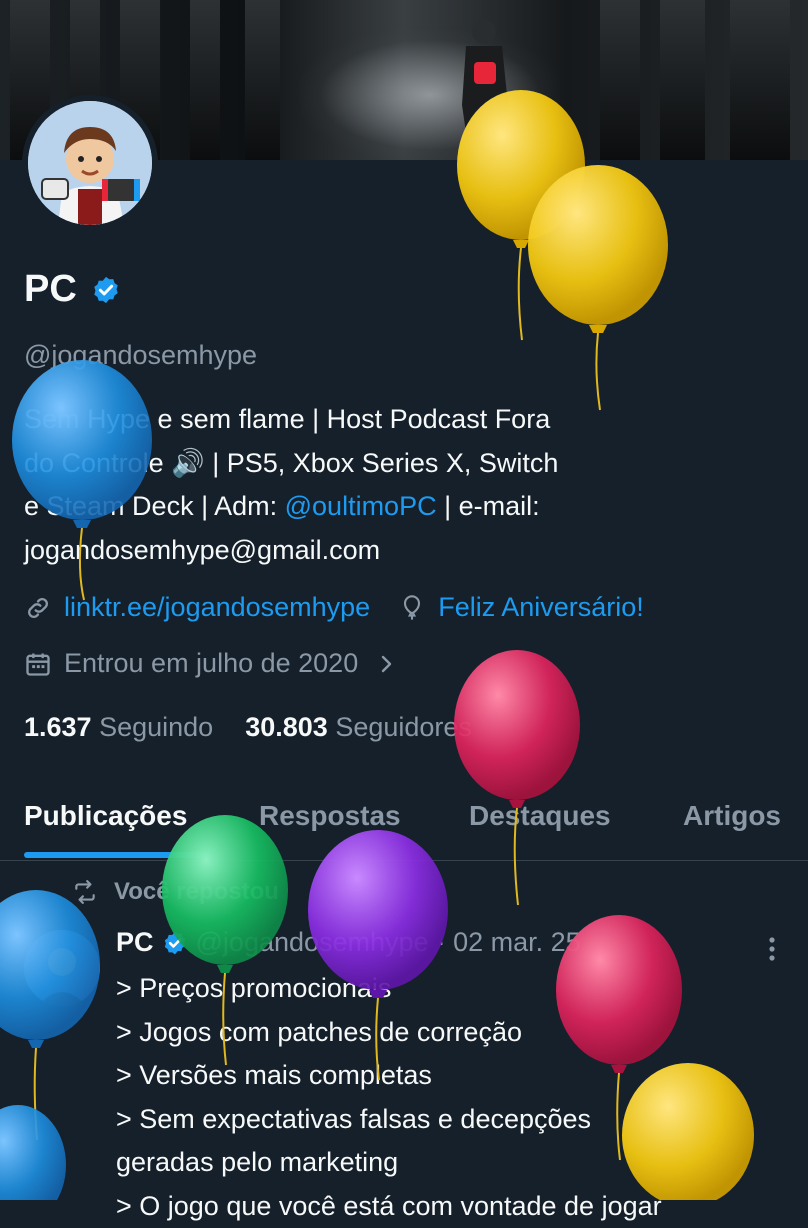 Image resolution: width=808 pixels, height=1228 pixels. Describe the element at coordinates (38, 608) in the screenshot. I see `link-icon` at that location.